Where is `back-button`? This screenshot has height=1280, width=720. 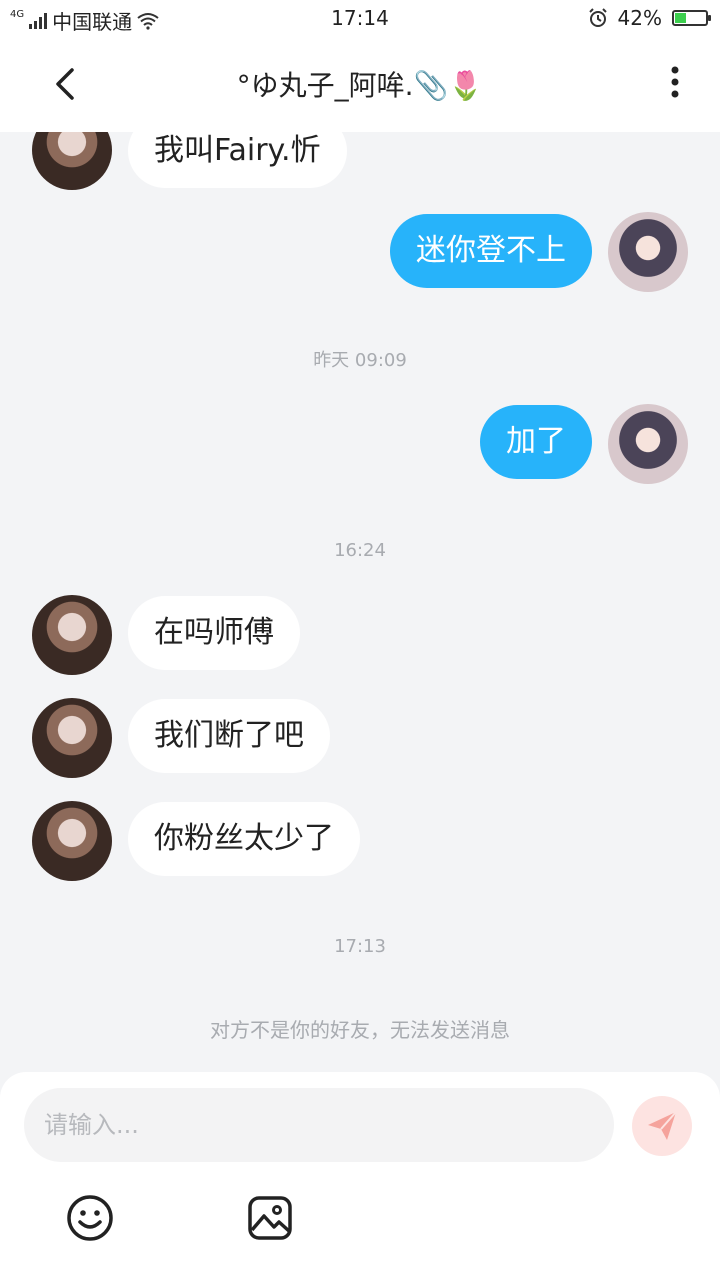 back-button is located at coordinates (66, 84).